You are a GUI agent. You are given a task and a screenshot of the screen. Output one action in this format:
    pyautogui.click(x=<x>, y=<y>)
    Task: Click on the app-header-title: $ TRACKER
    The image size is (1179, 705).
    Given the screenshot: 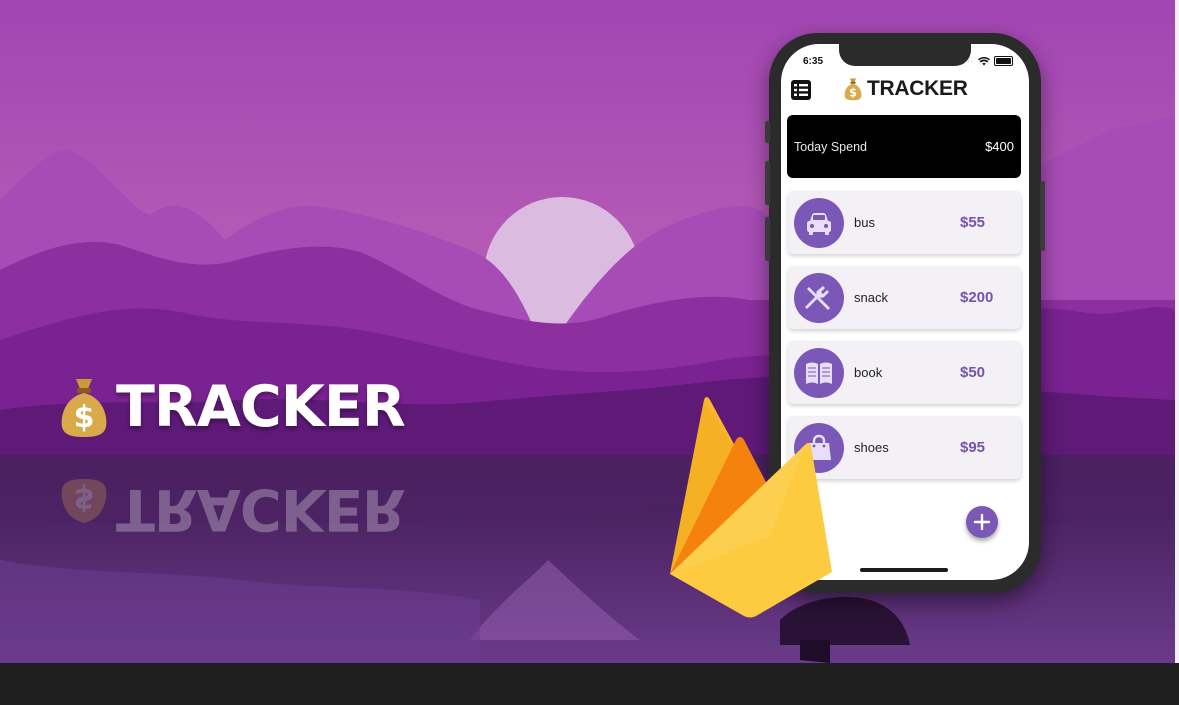 What is the action you would take?
    pyautogui.click(x=905, y=89)
    